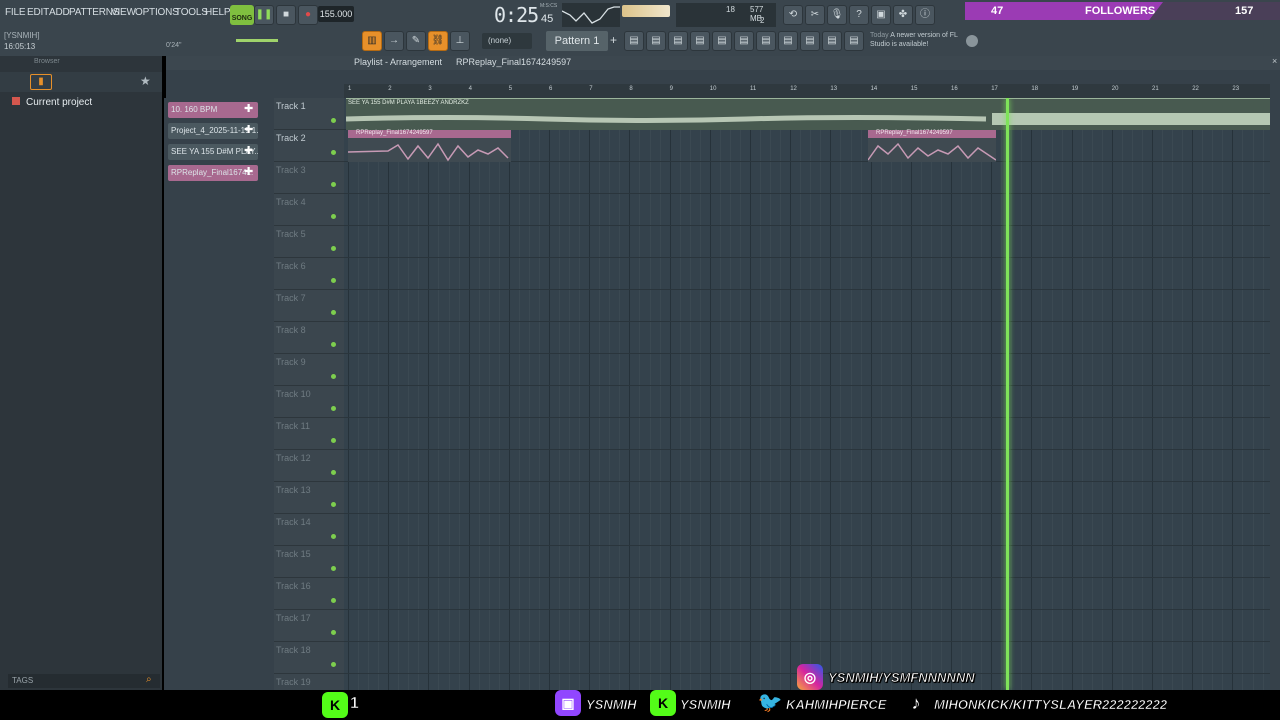  Describe the element at coordinates (59, 102) in the screenshot. I see `browser-current-project: Current project` at that location.